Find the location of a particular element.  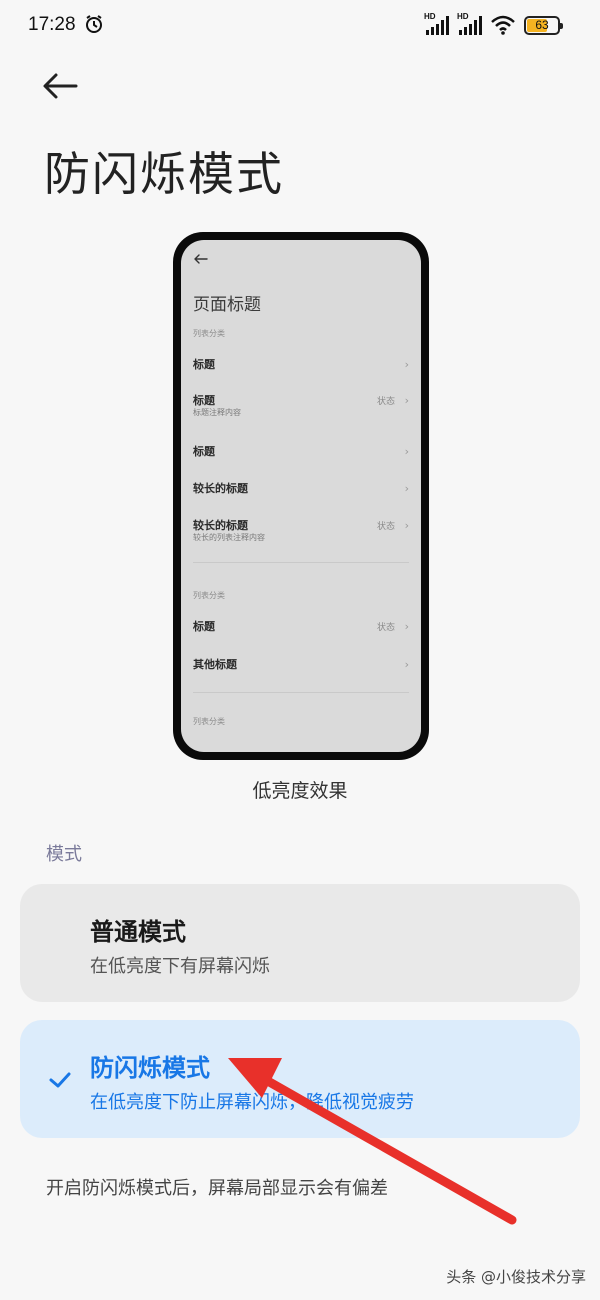

wifi-icon is located at coordinates (503, 25).